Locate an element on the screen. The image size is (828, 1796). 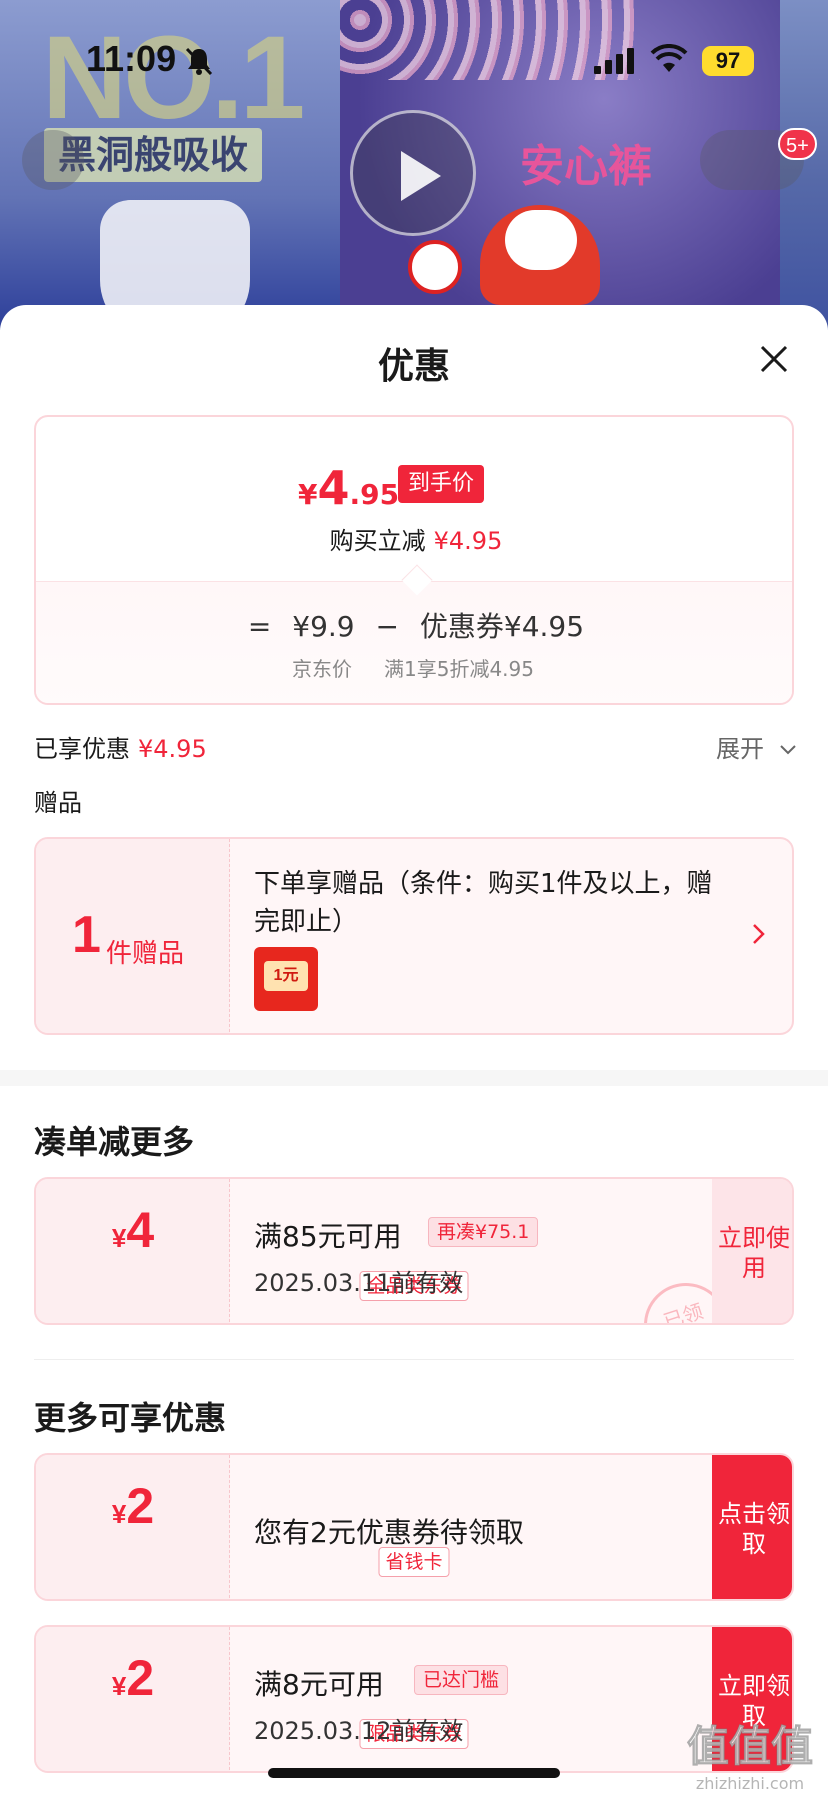
coupon-description: 您有2元优惠券待领取 is located at coordinates (389, 1532).